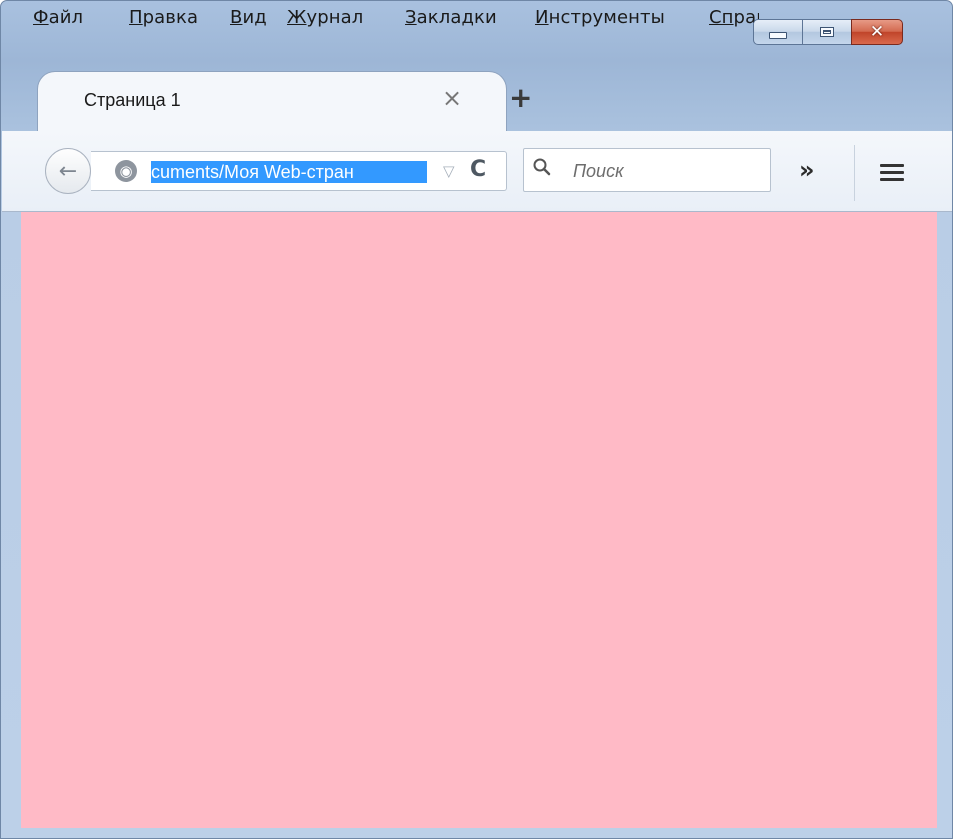 This screenshot has width=953, height=839. What do you see at coordinates (734, 17) in the screenshot?
I see `menu-help: Справка` at bounding box center [734, 17].